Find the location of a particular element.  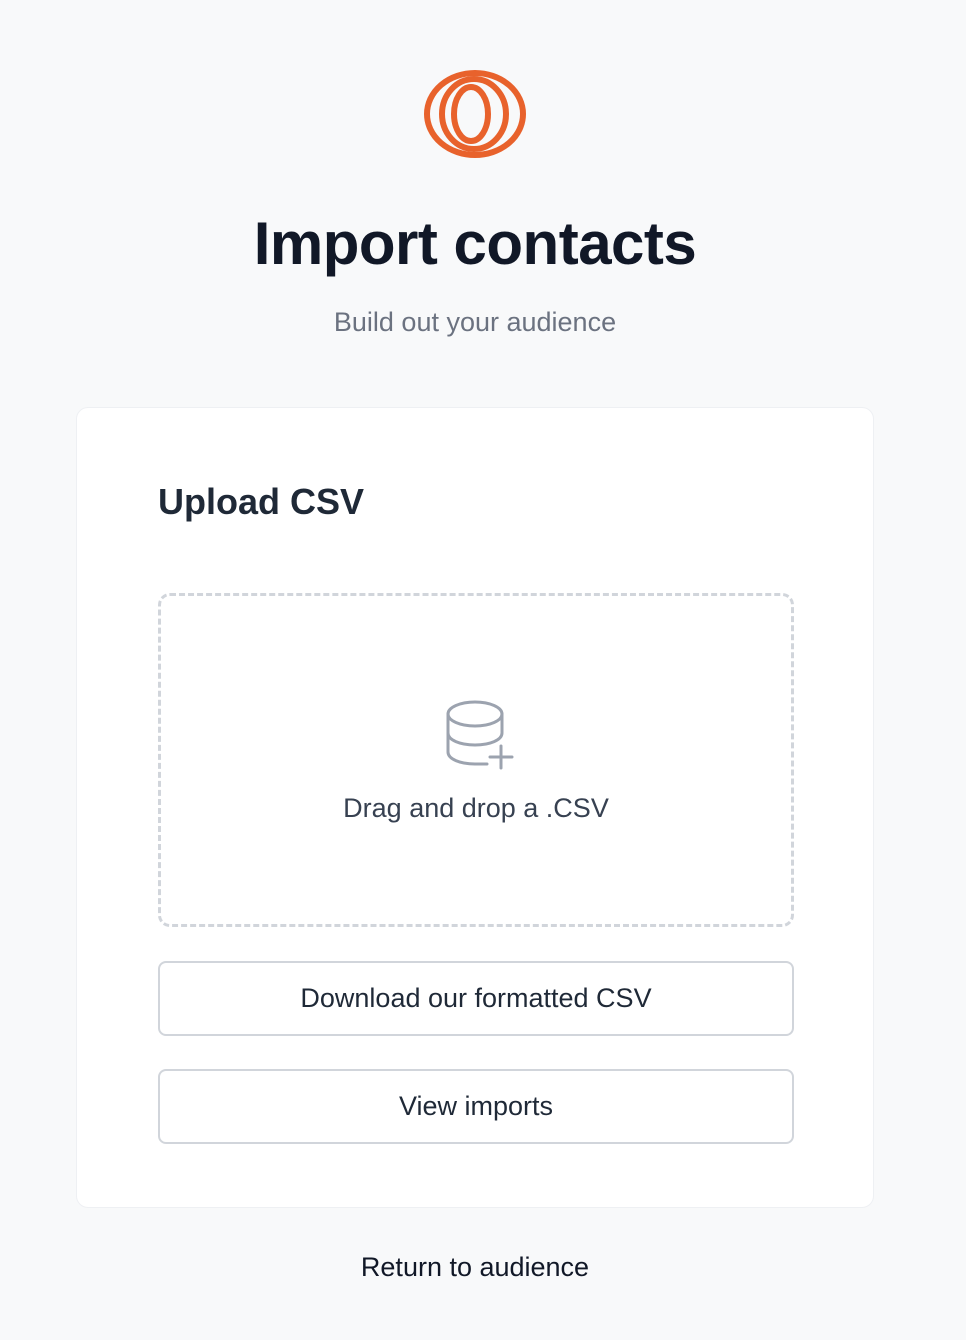

database-add-icon is located at coordinates (480, 735).